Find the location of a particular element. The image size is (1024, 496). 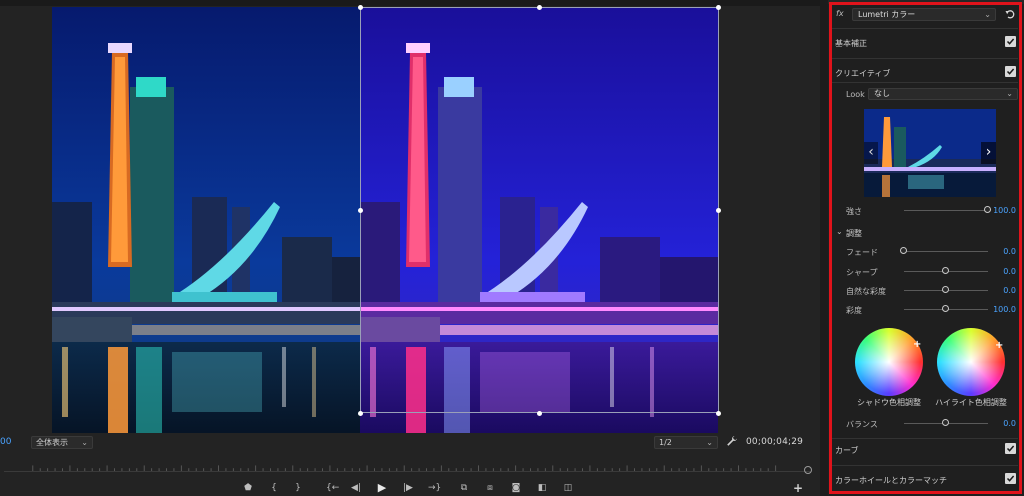

section-curves: カーブ is located at coordinates (847, 450).